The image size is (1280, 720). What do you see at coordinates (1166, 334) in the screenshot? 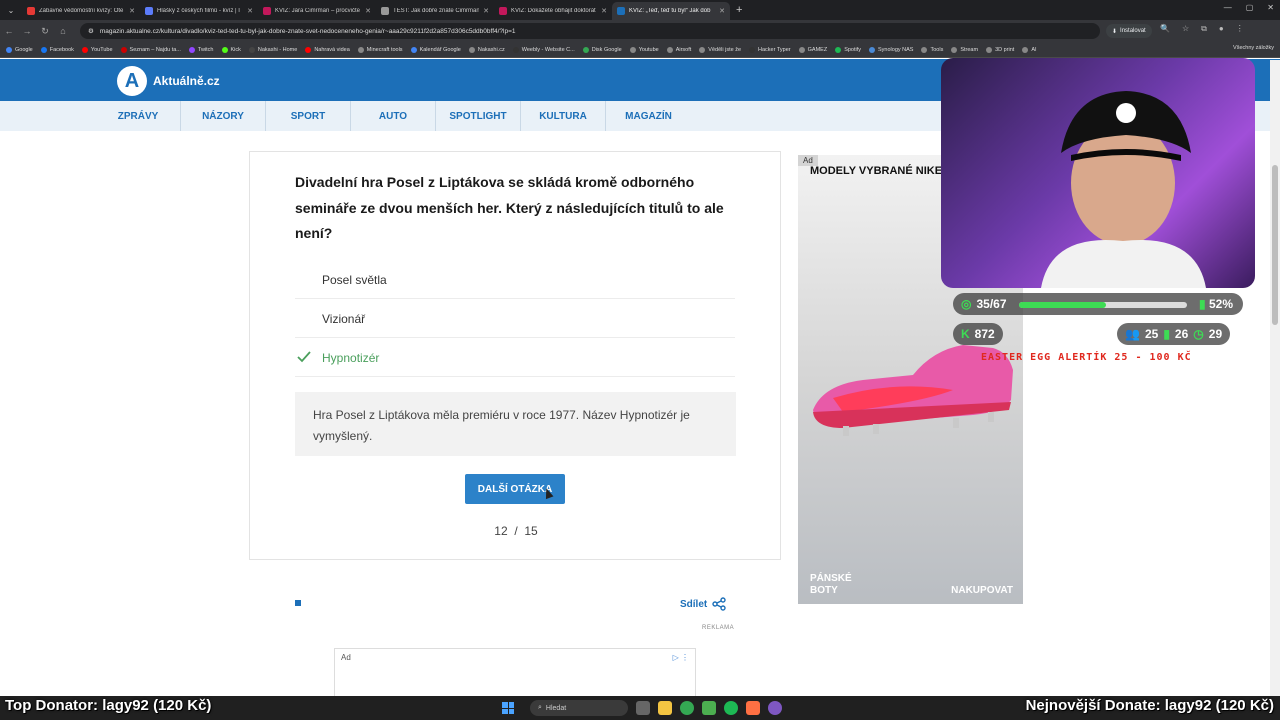
I see `bars-icon: ▮` at bounding box center [1166, 334].